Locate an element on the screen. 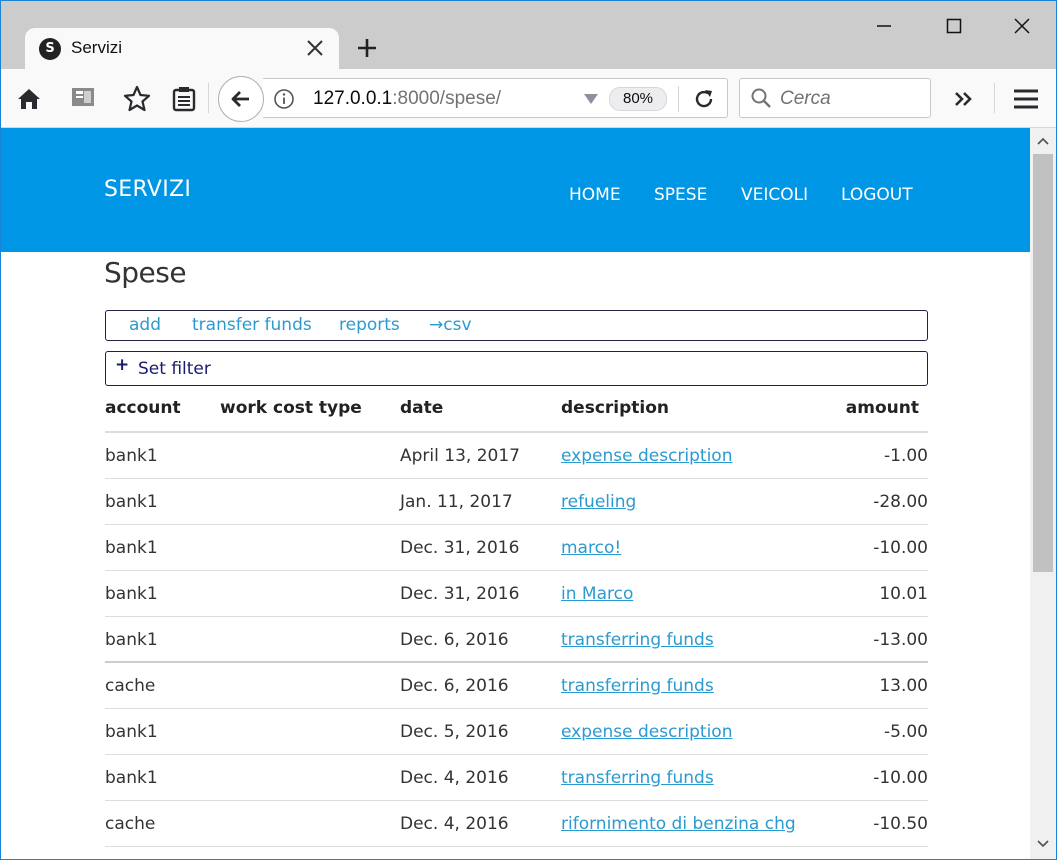 This screenshot has height=860, width=1057. cell-description-link: marco! is located at coordinates (591, 548).